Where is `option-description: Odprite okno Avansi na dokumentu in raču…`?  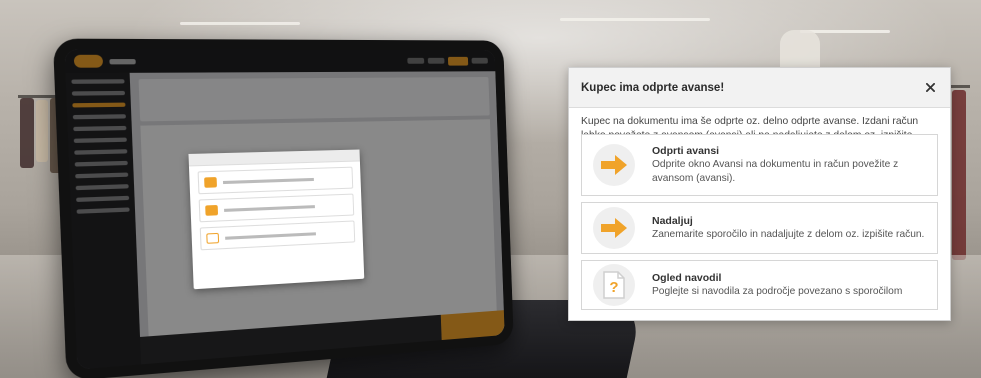
option-description: Odprite okno Avansi na dokumentu in raču… is located at coordinates (775, 171).